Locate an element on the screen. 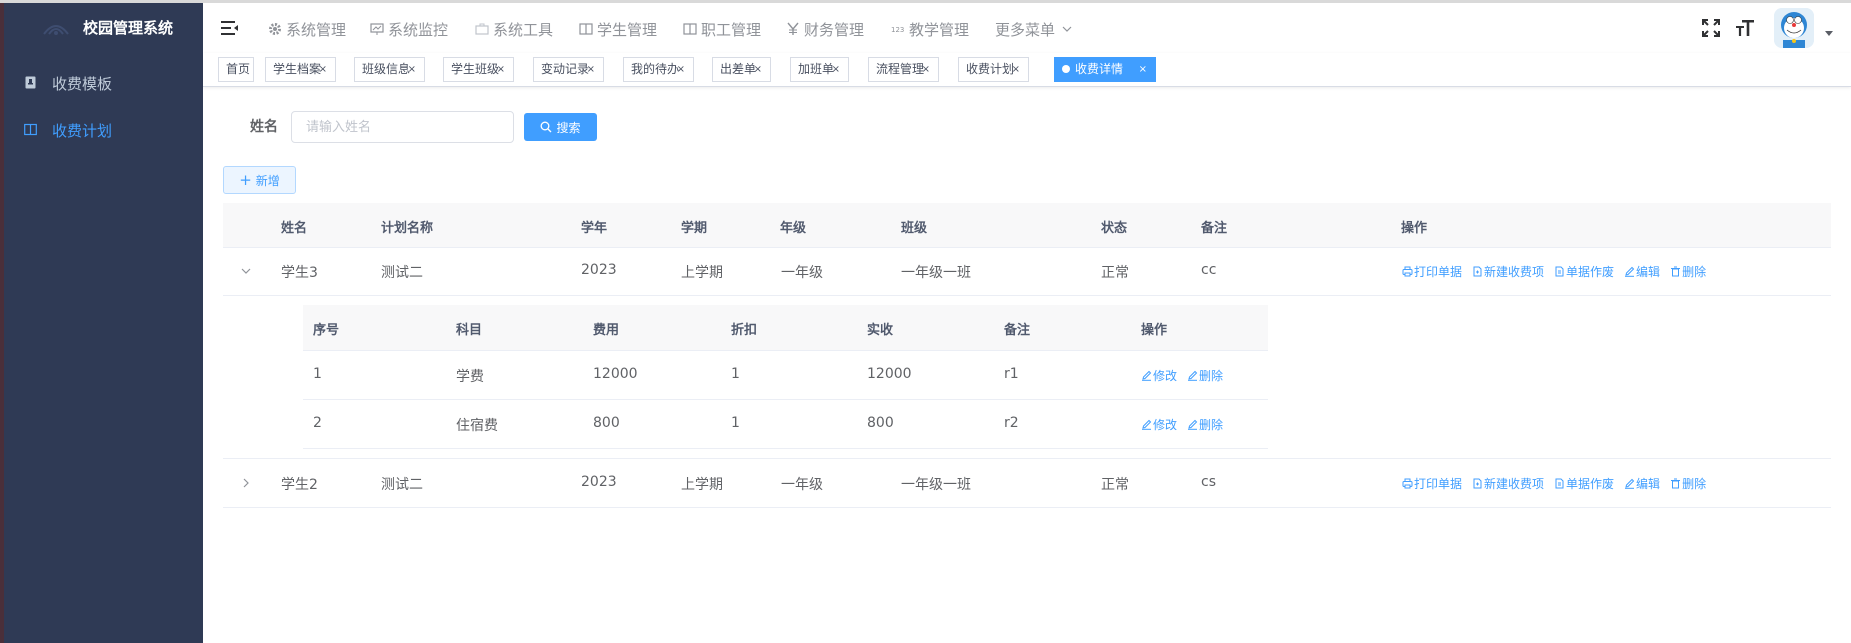 This screenshot has height=643, width=1851. row-actions: 打印单据 新建收费项 单据作废 编辑 删除 is located at coordinates (1559, 483).